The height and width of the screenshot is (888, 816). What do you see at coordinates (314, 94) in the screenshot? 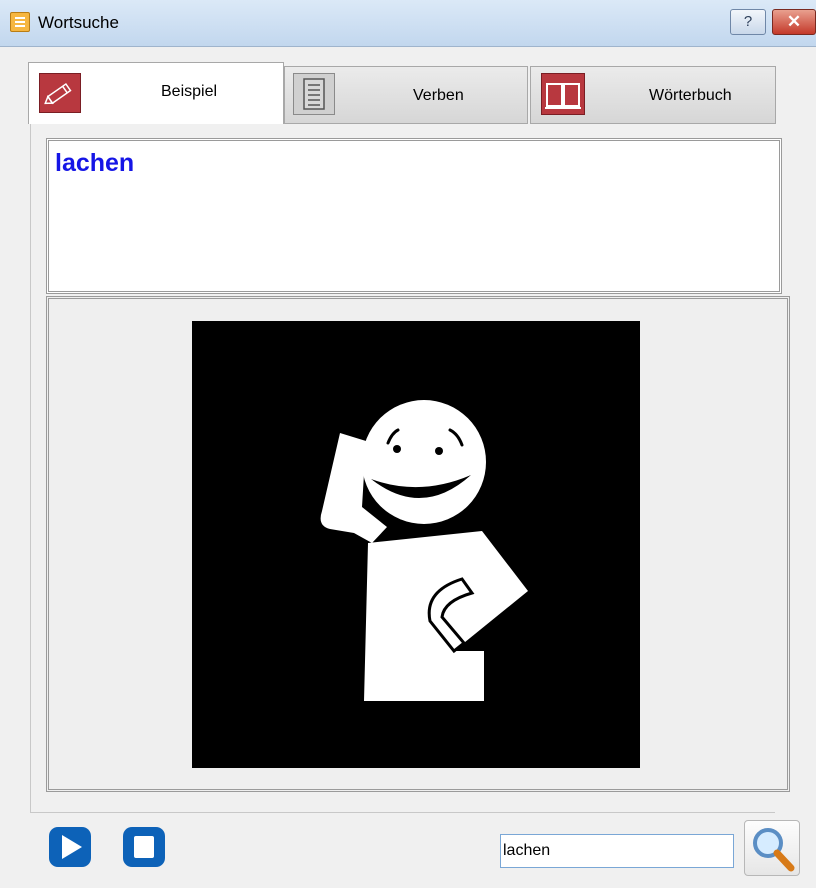
I see `document-icon` at bounding box center [314, 94].